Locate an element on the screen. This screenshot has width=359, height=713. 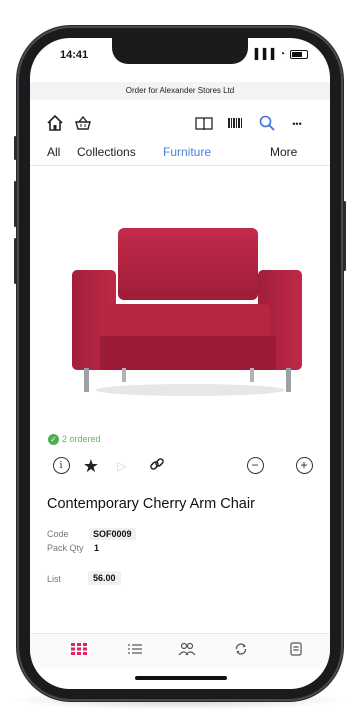
plus-icon: + is located at coordinates (304, 465).